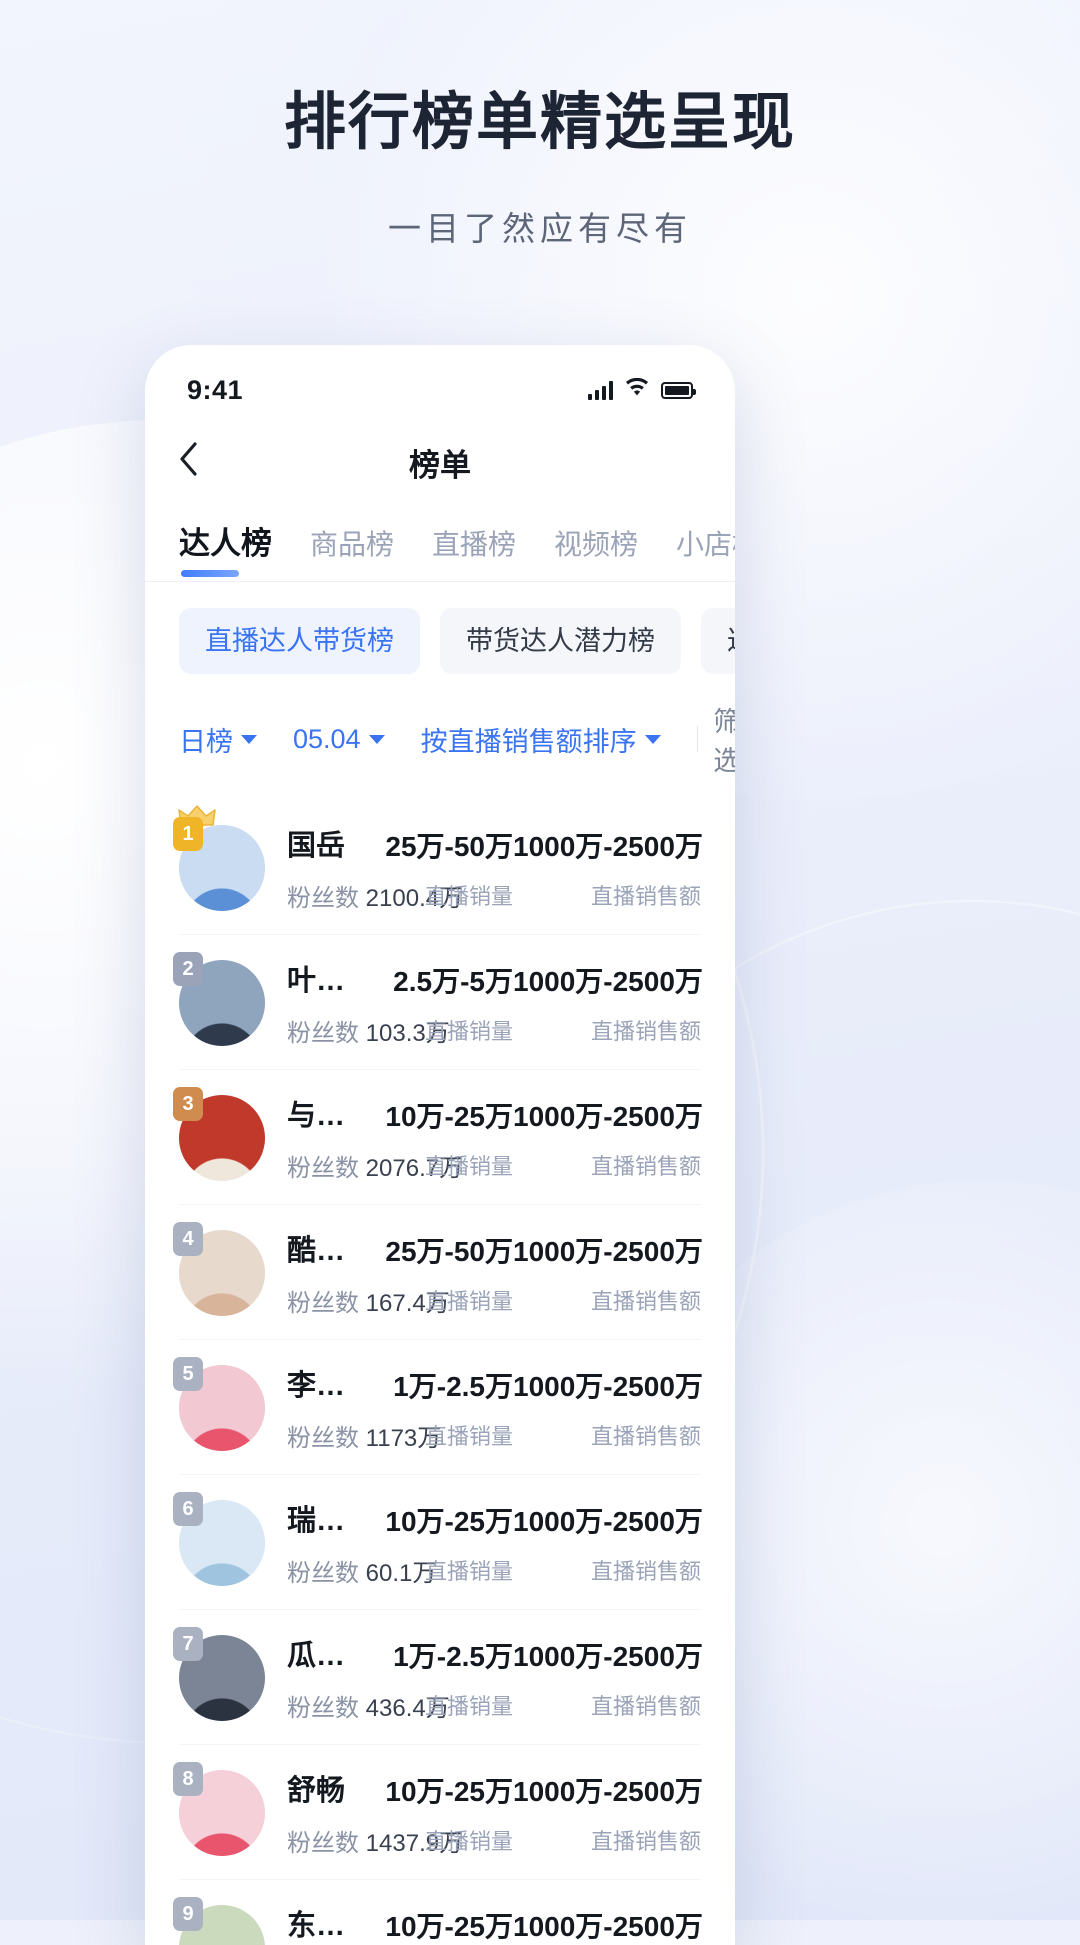 This screenshot has width=1080, height=1945. I want to click on rank-badge: 4, so click(188, 1239).